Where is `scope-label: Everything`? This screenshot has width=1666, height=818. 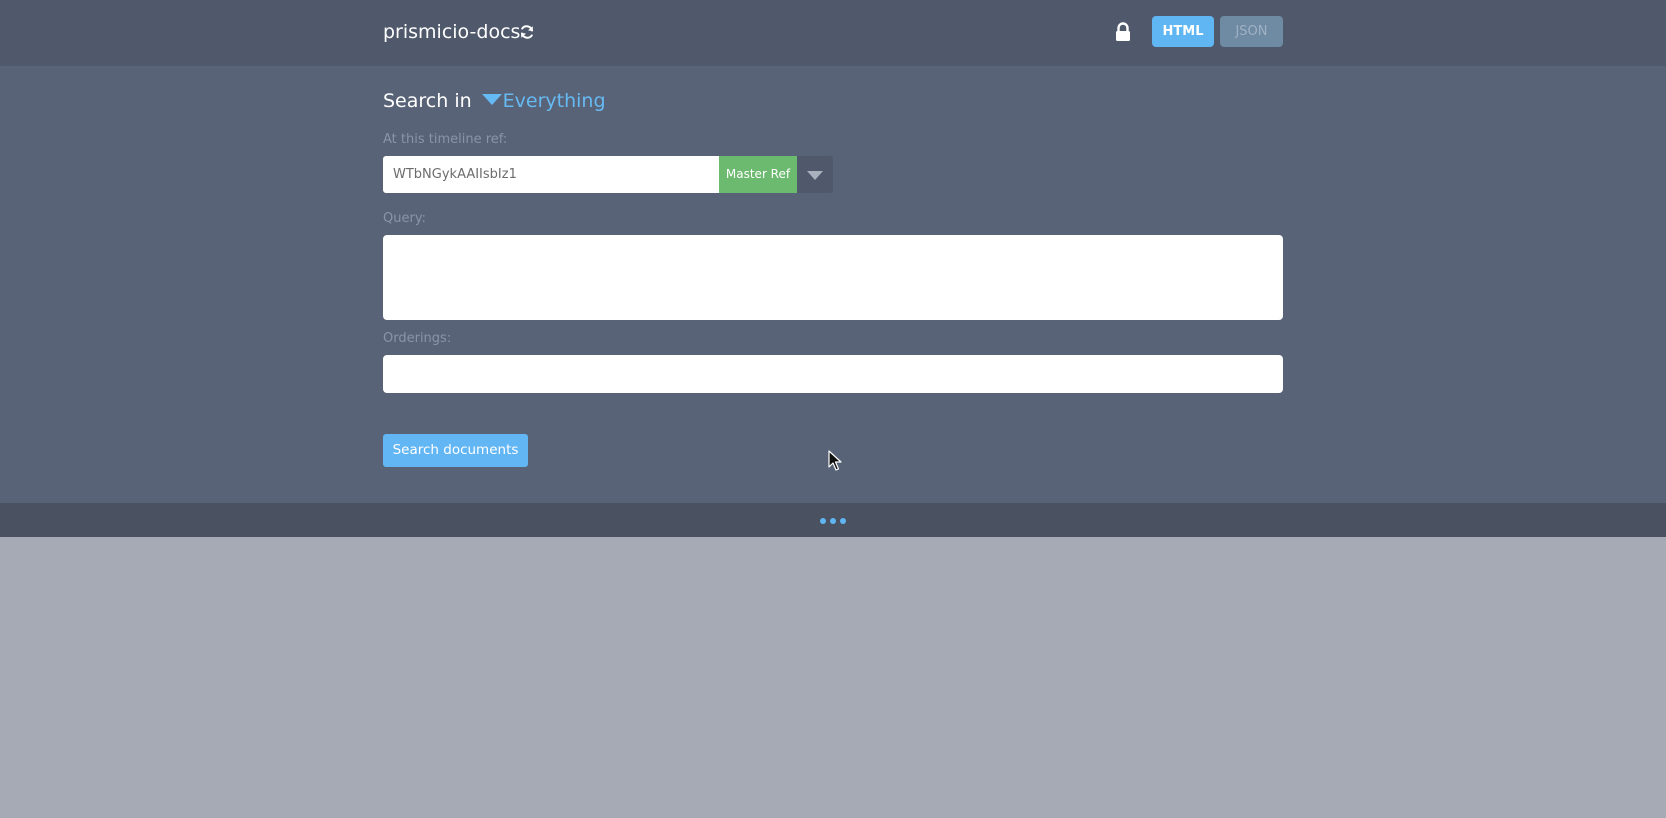
scope-label: Everything is located at coordinates (554, 101).